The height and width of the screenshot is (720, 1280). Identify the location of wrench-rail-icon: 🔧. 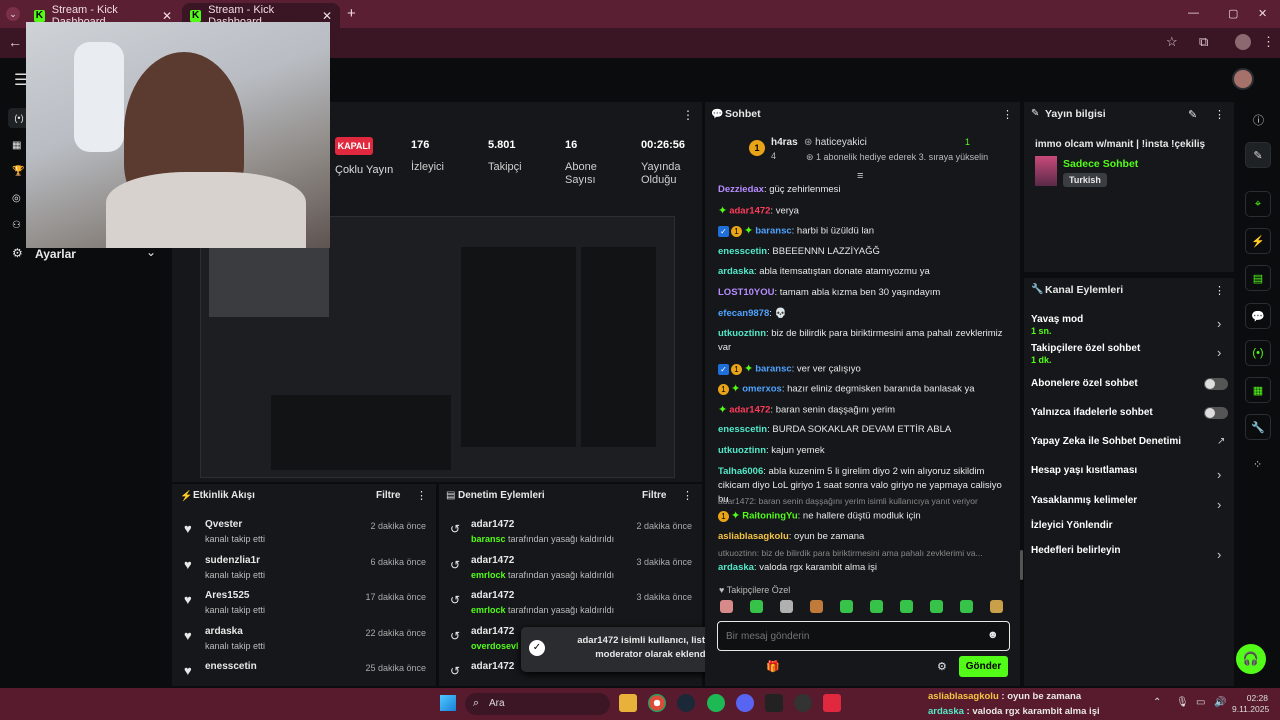
(1258, 427).